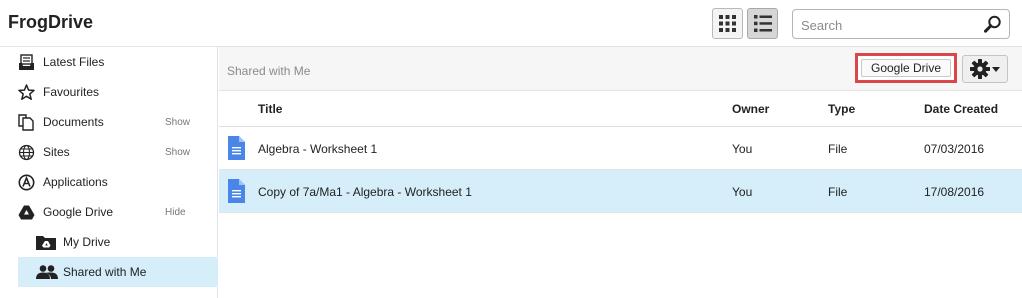 The height and width of the screenshot is (298, 1022). What do you see at coordinates (26, 152) in the screenshot?
I see `globe-icon` at bounding box center [26, 152].